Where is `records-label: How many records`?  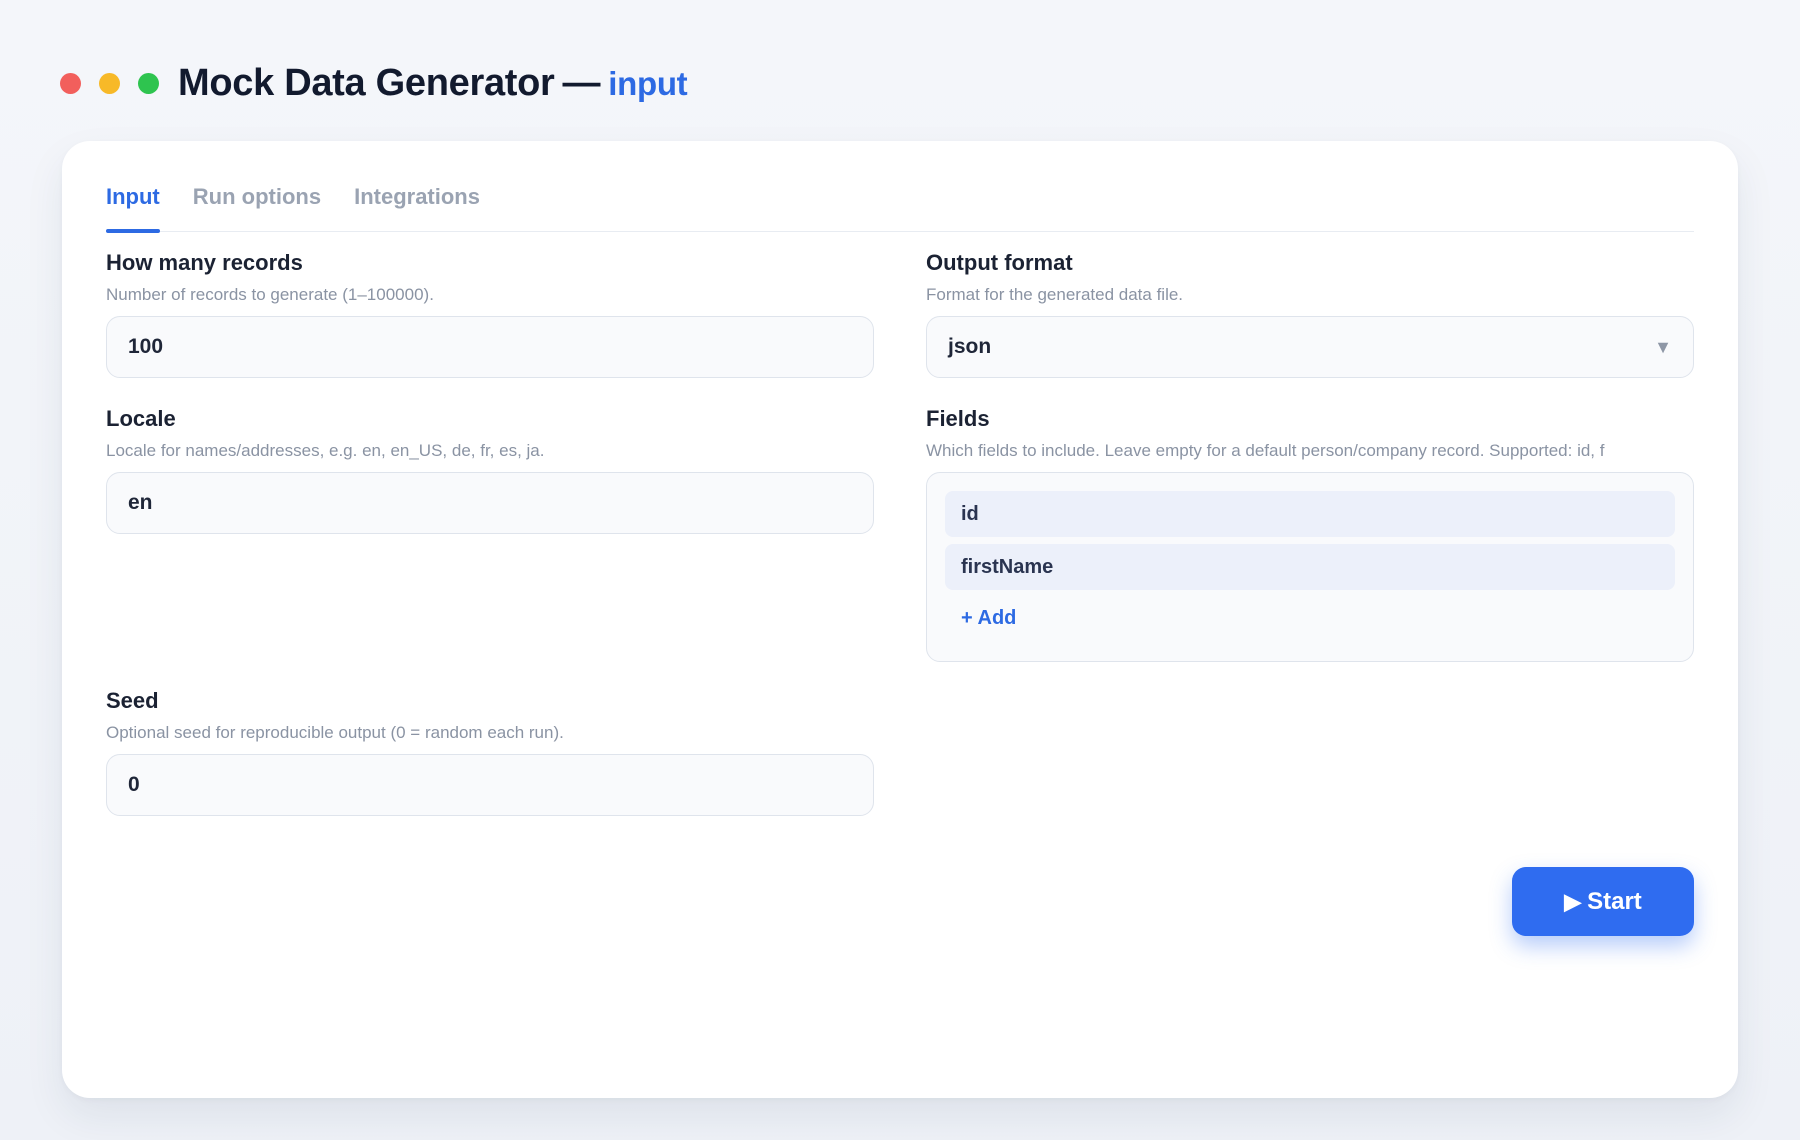
records-label: How many records is located at coordinates (204, 262).